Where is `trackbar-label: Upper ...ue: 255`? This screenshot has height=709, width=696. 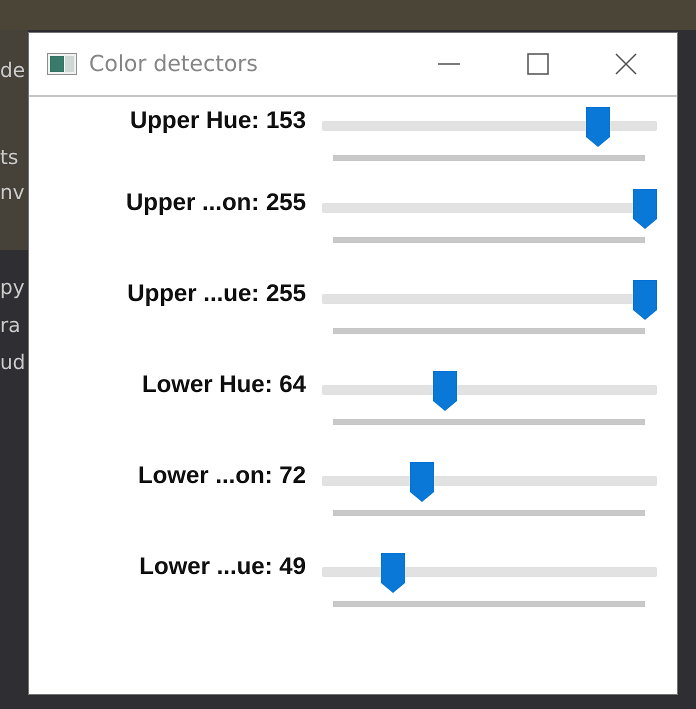
trackbar-label: Upper ...ue: 255 is located at coordinates (216, 294).